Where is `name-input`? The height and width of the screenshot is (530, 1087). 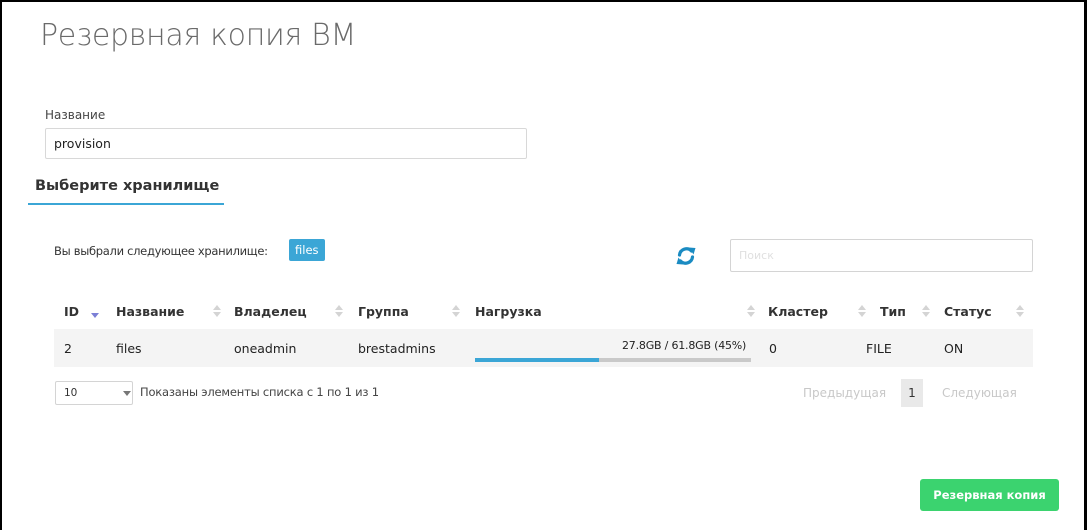 name-input is located at coordinates (286, 143).